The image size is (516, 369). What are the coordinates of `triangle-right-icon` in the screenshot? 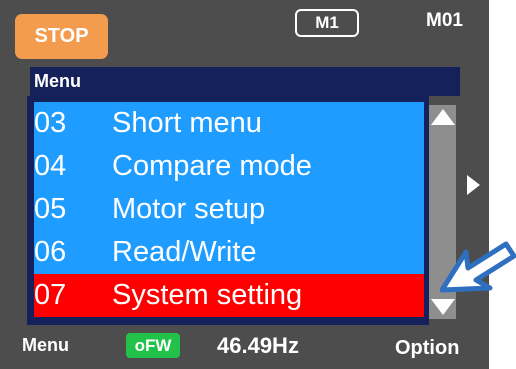 It's located at (473, 185).